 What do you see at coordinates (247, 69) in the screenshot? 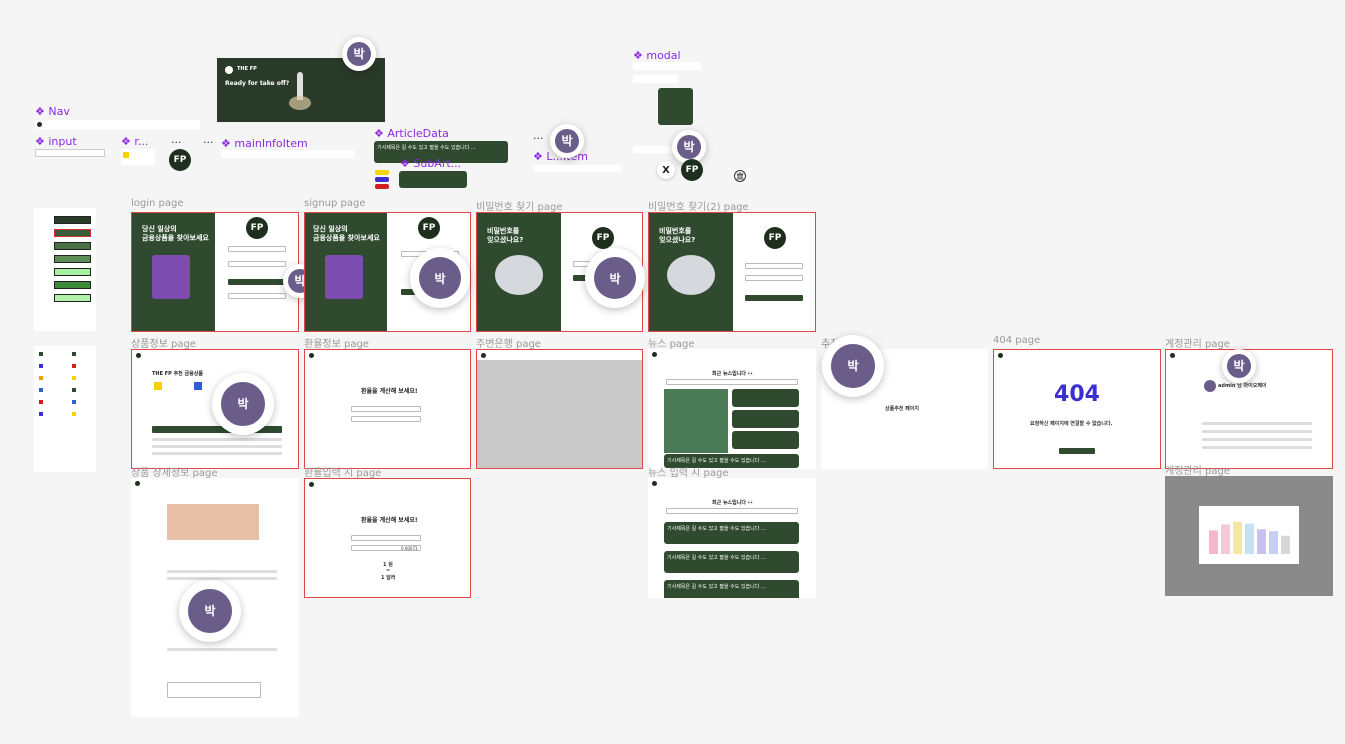
I see `banner-brand: THE FP` at bounding box center [247, 69].